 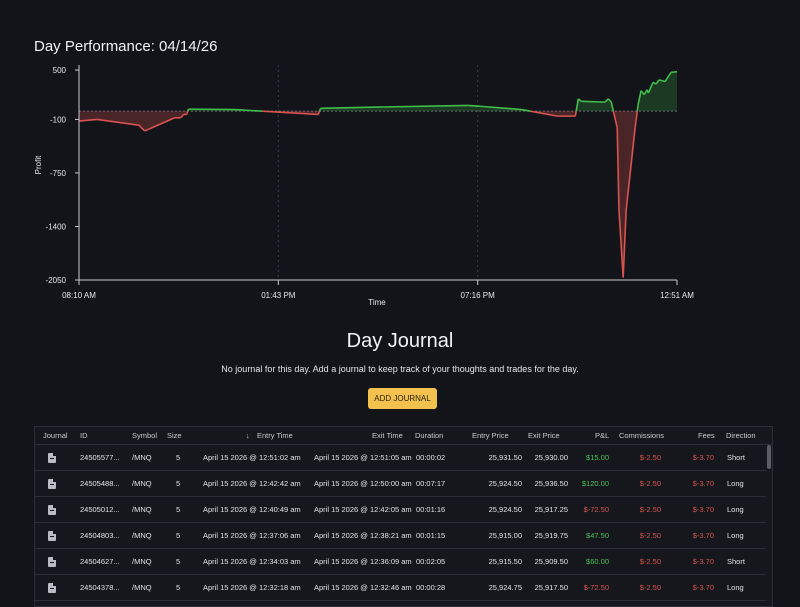 What do you see at coordinates (248, 435) in the screenshot?
I see `sort-down-icon: ↓` at bounding box center [248, 435].